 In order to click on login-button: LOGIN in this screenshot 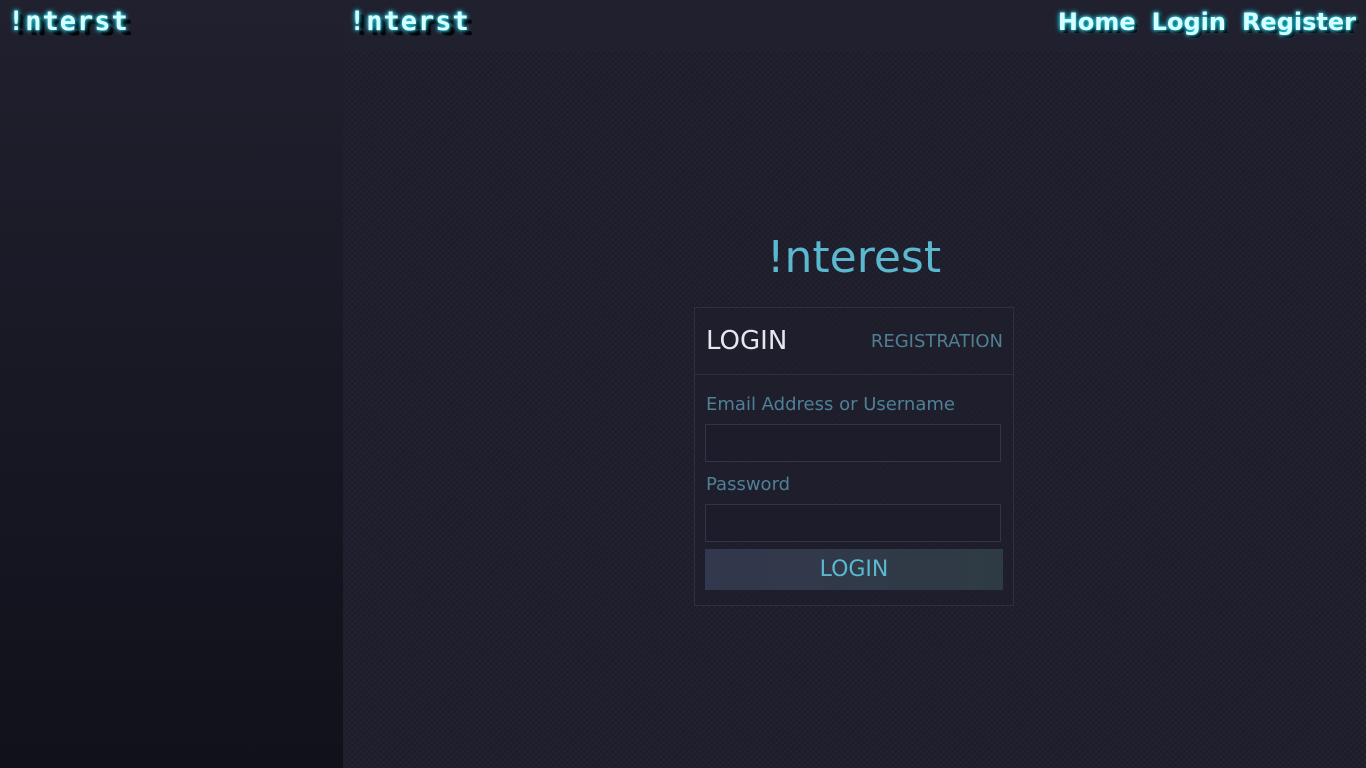, I will do `click(854, 569)`.